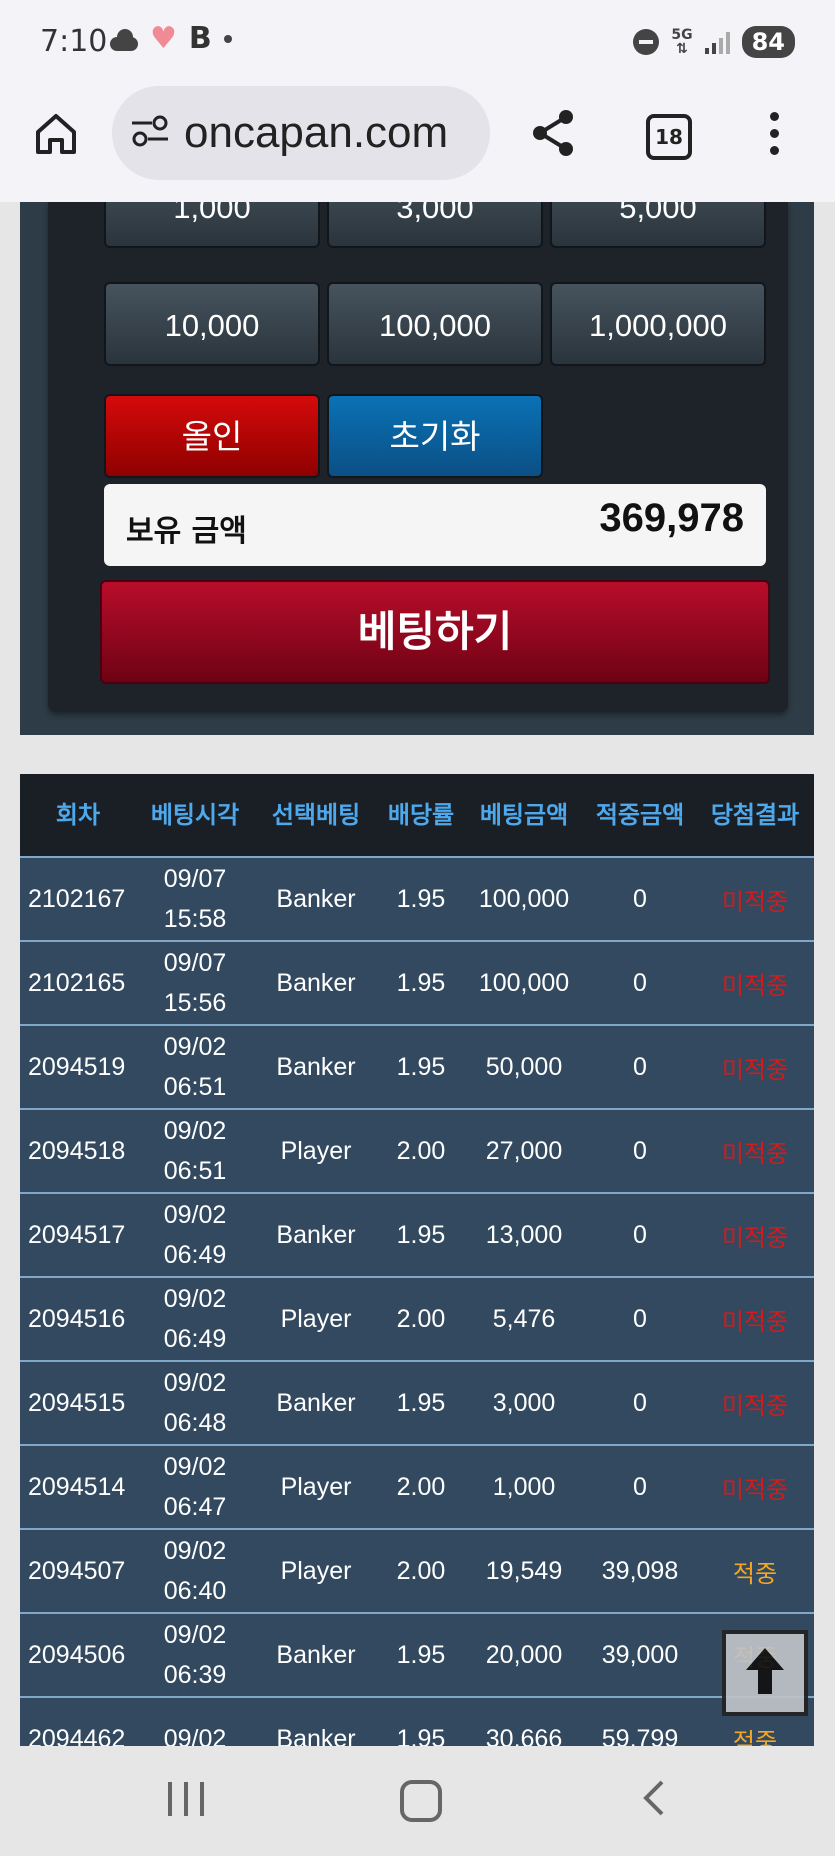  I want to click on cell-round: 2102165, so click(77, 982).